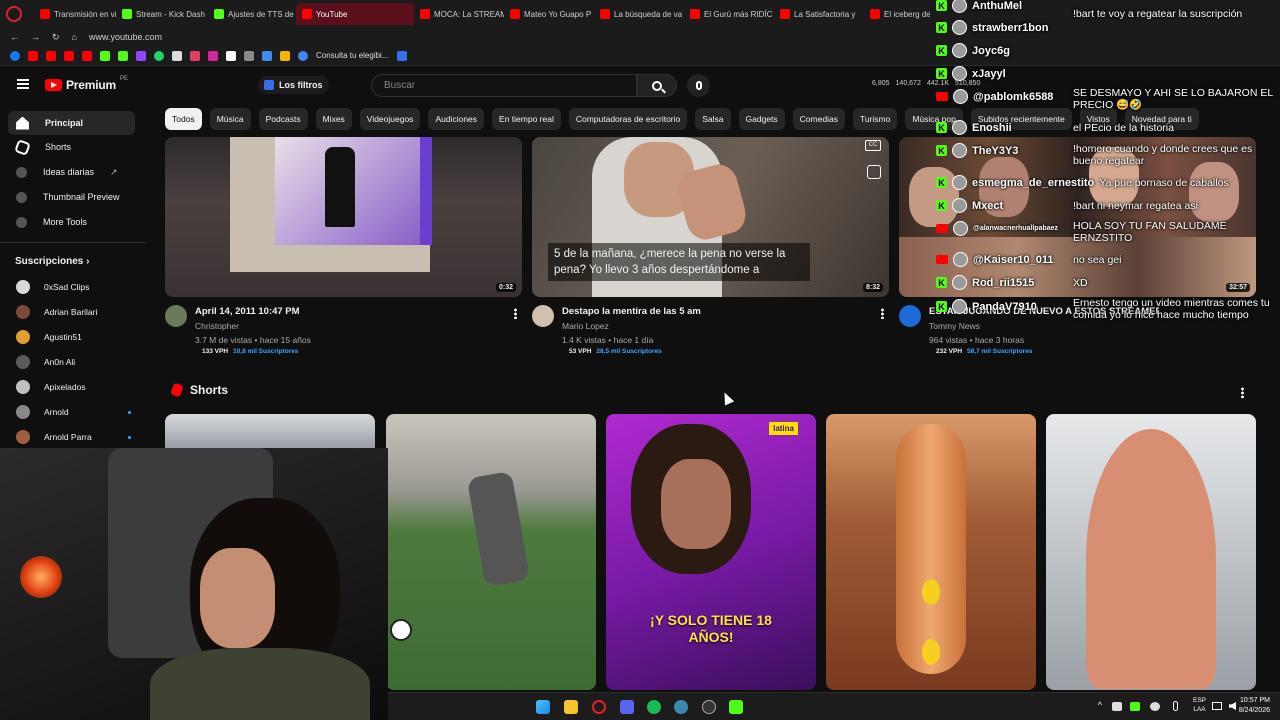 The image size is (1280, 720). I want to click on sidebar-item-ideas: Ideas diarias ↗, so click(71, 172).